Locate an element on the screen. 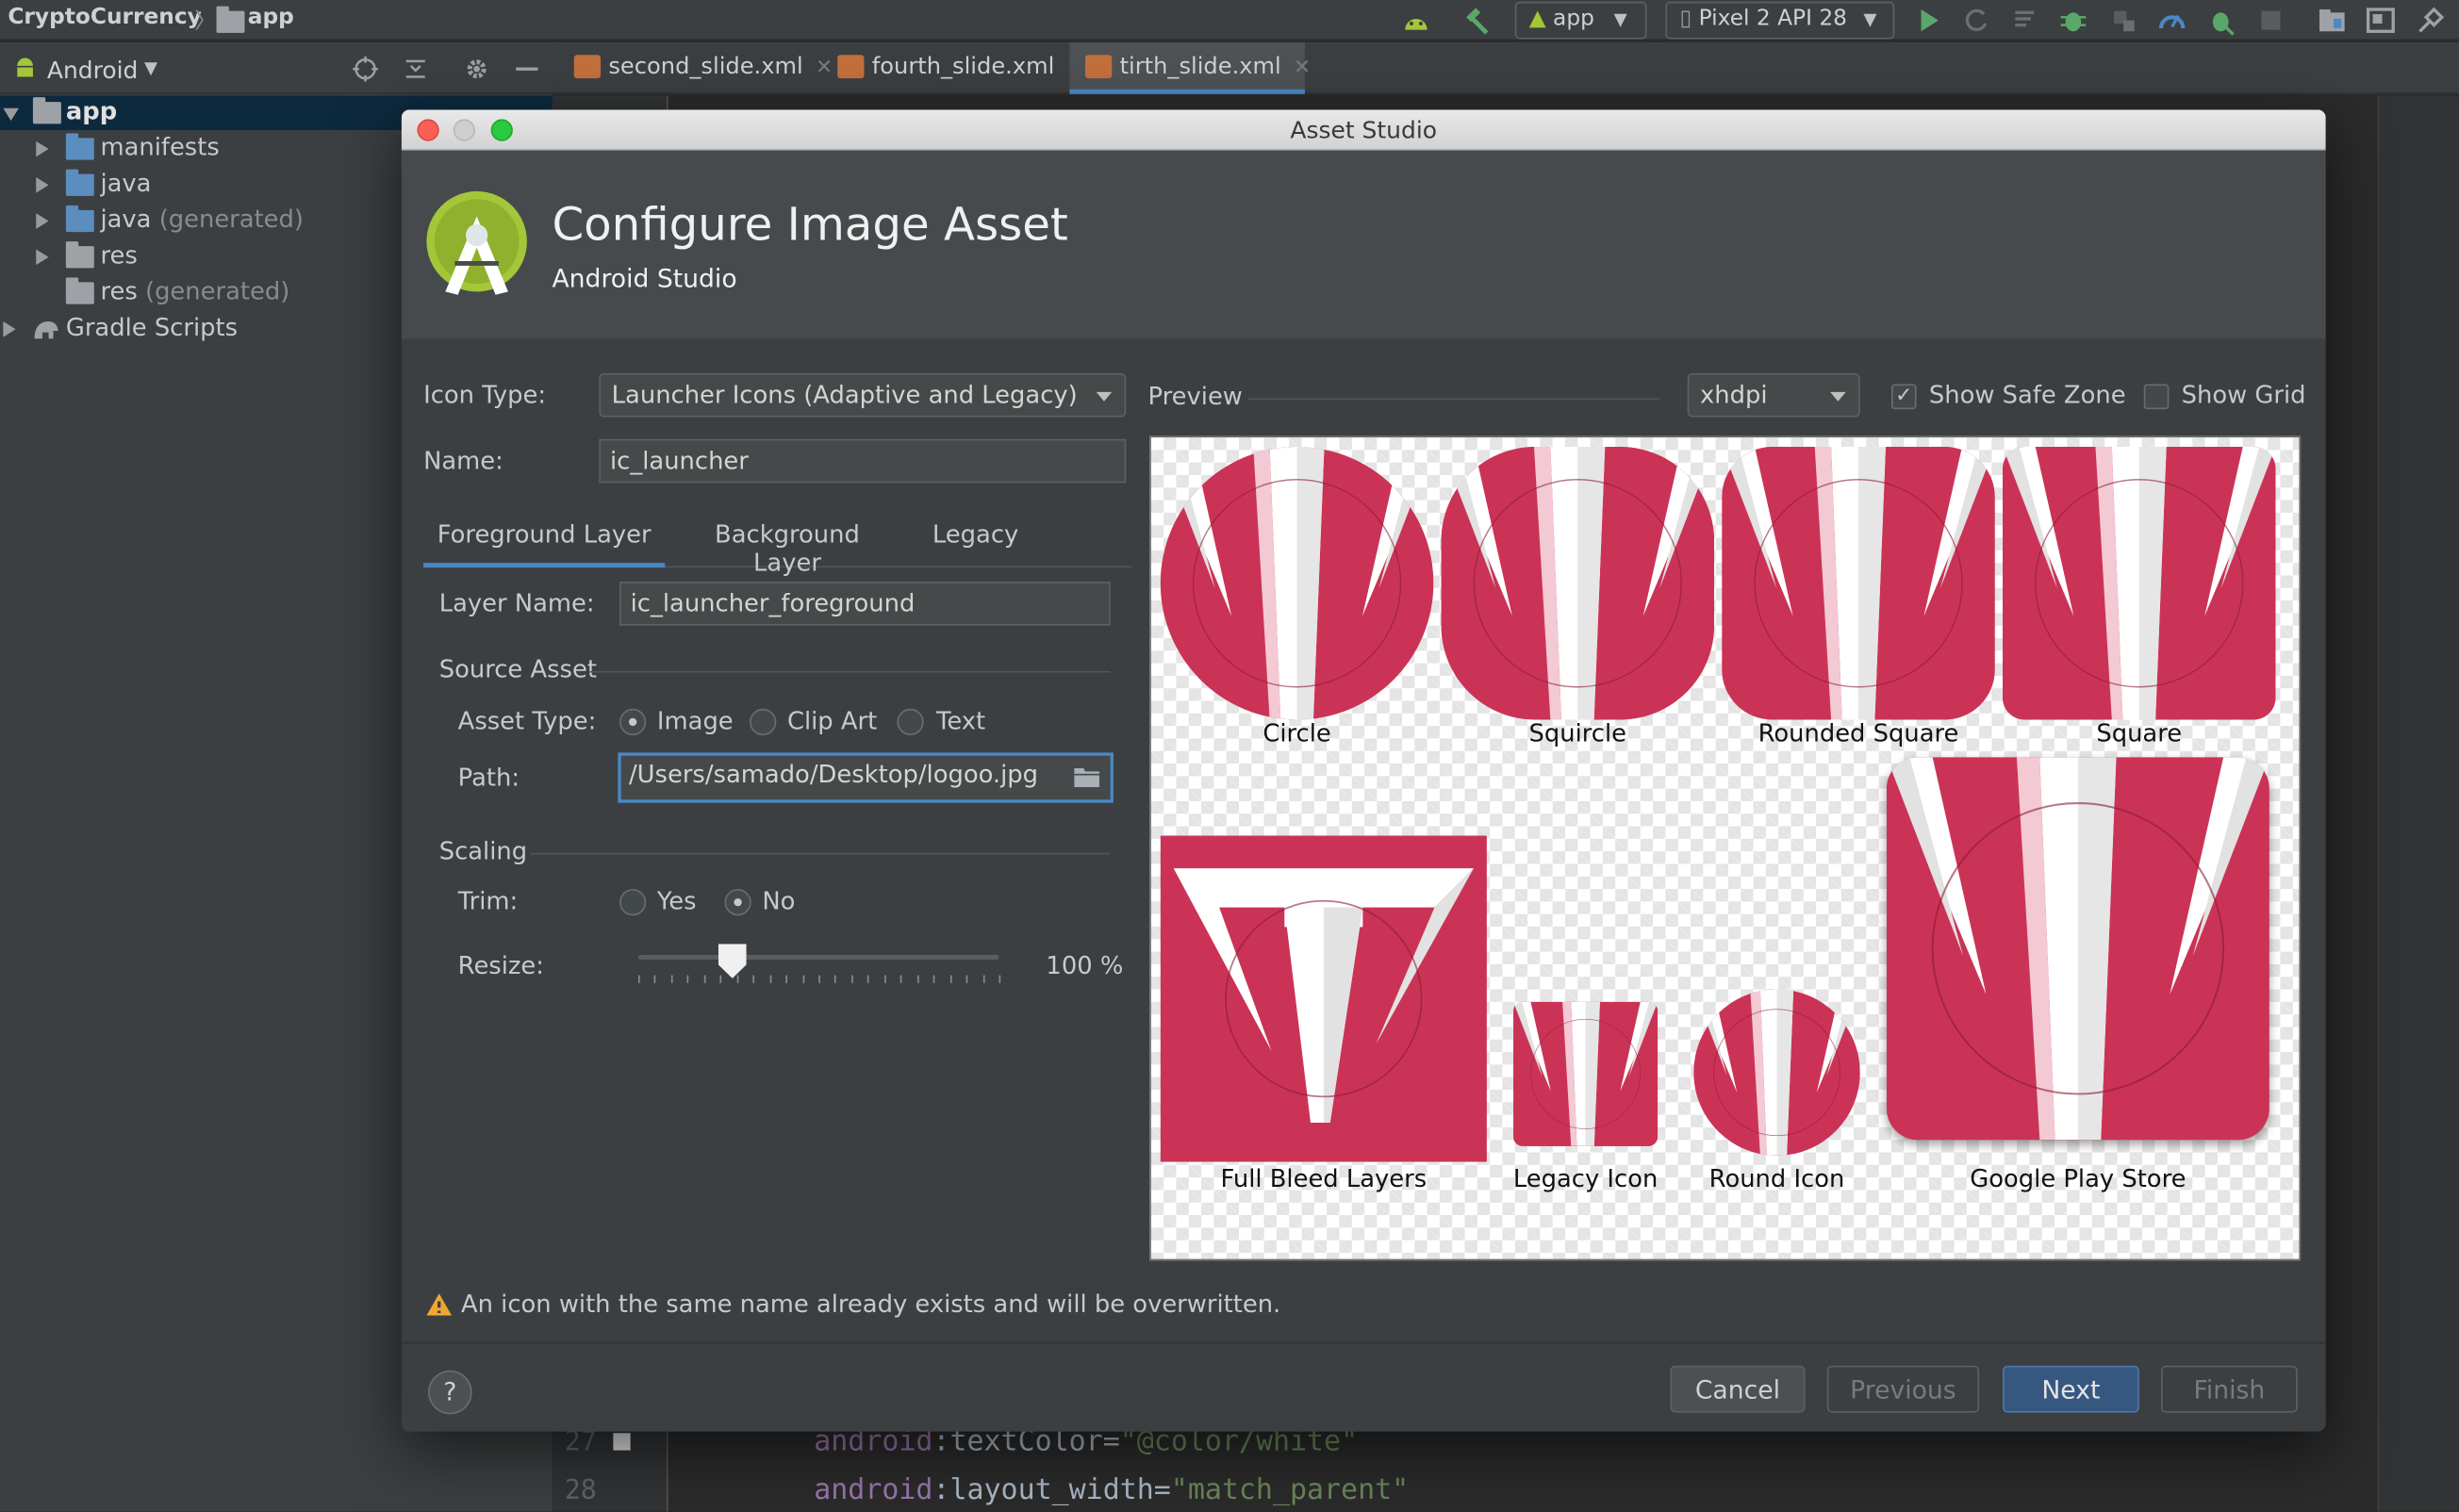 Image resolution: width=2459 pixels, height=1512 pixels. slider-thumb is located at coordinates (732, 961).